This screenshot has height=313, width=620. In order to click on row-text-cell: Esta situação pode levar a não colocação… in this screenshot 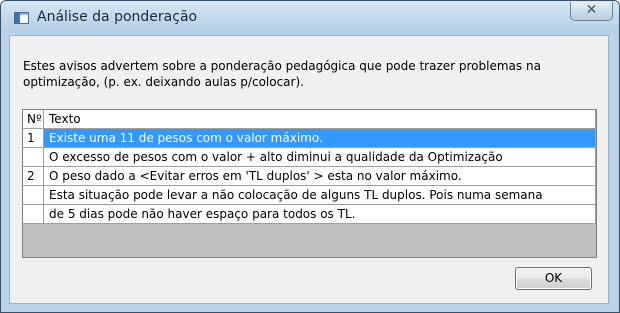, I will do `click(320, 195)`.